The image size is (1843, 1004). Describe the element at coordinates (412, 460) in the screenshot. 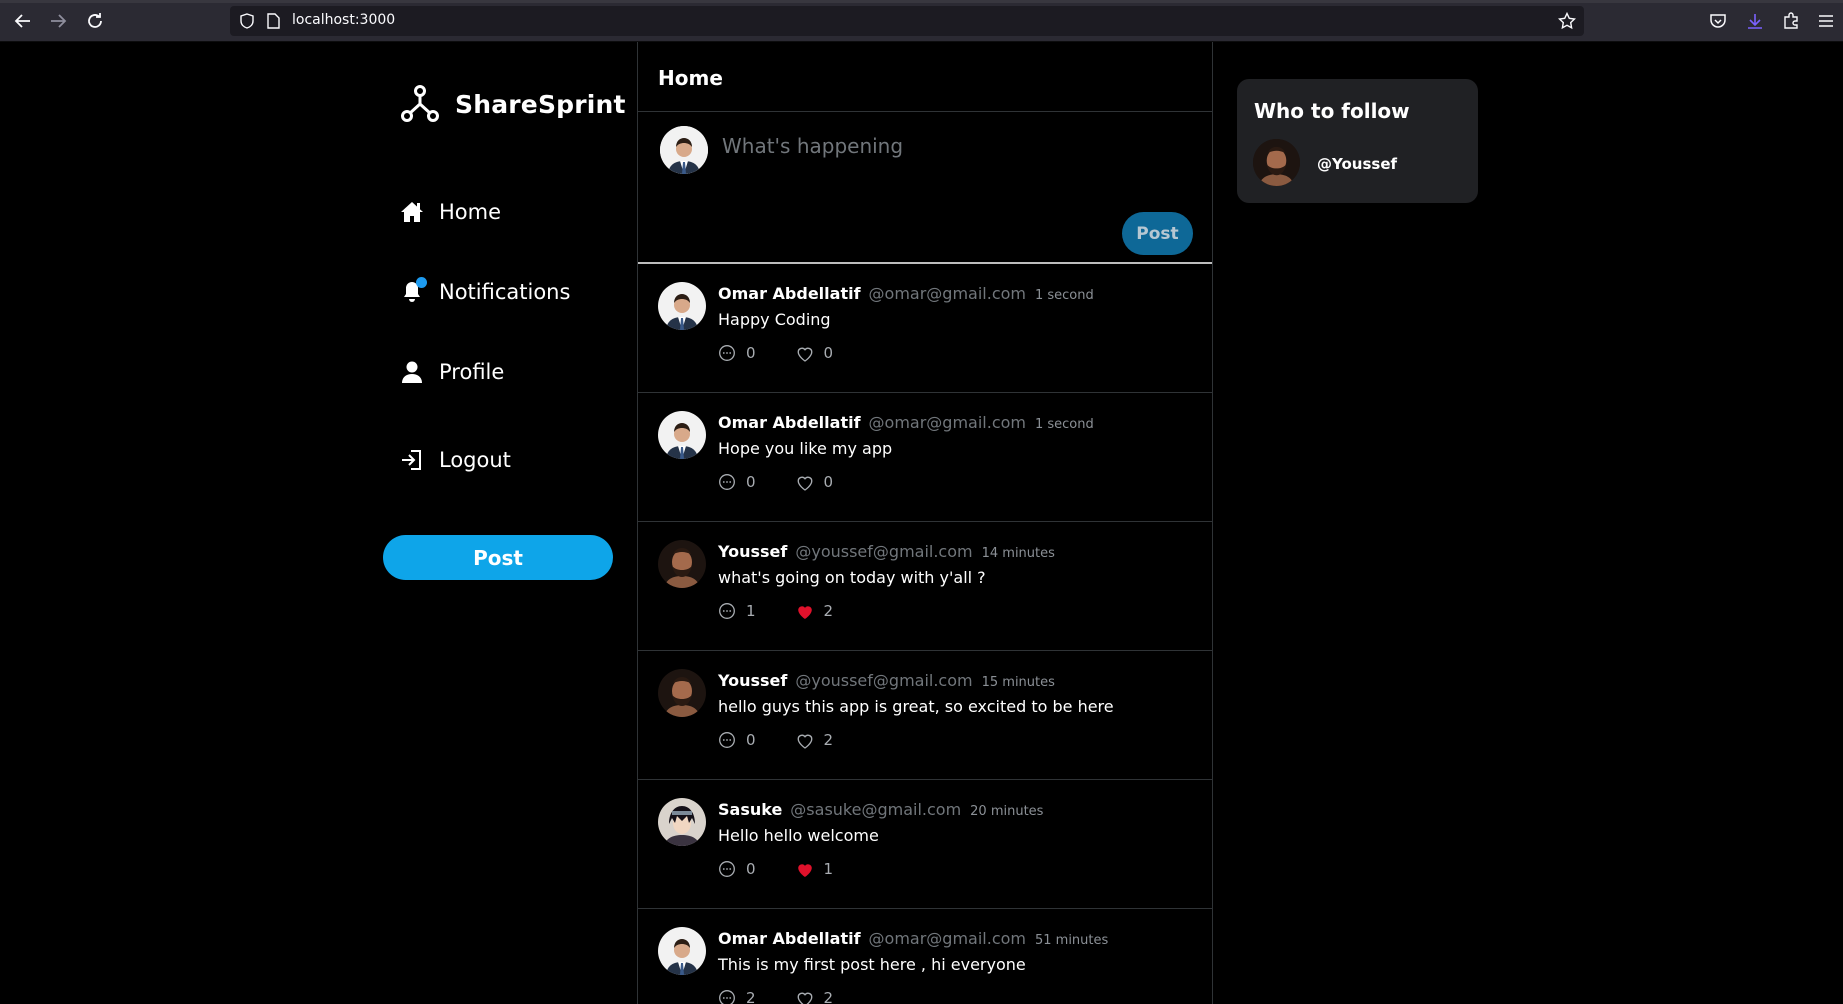

I see `logout-icon` at that location.